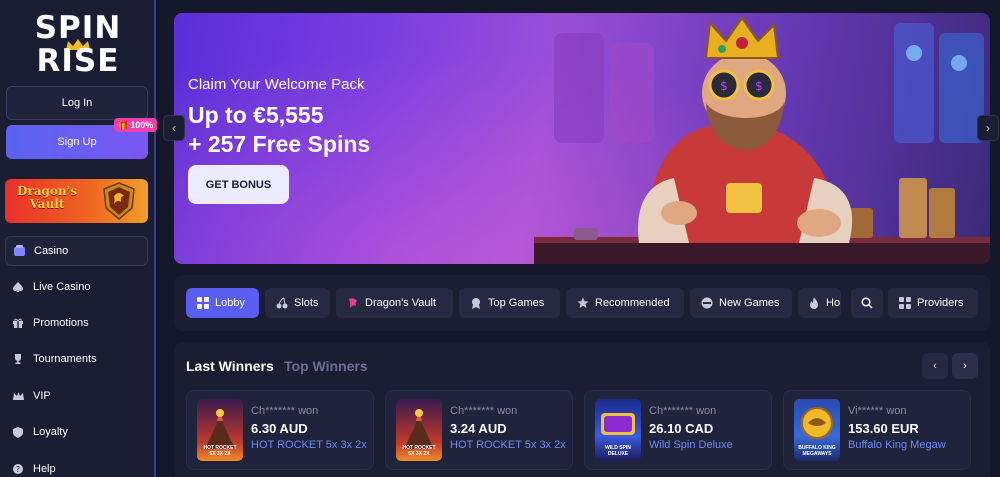  Describe the element at coordinates (817, 430) in the screenshot. I see `game-thumbnail: BUFFALO KING MEGAWAYS` at that location.